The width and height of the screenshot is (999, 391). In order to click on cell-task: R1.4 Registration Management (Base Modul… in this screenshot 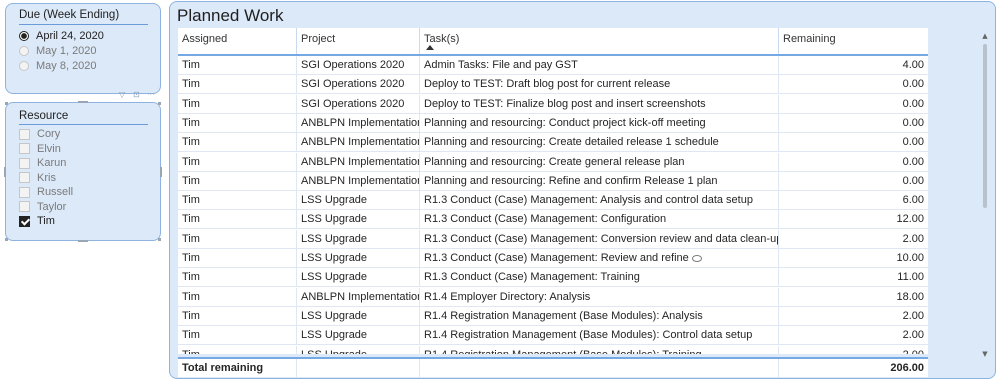, I will do `click(599, 336)`.